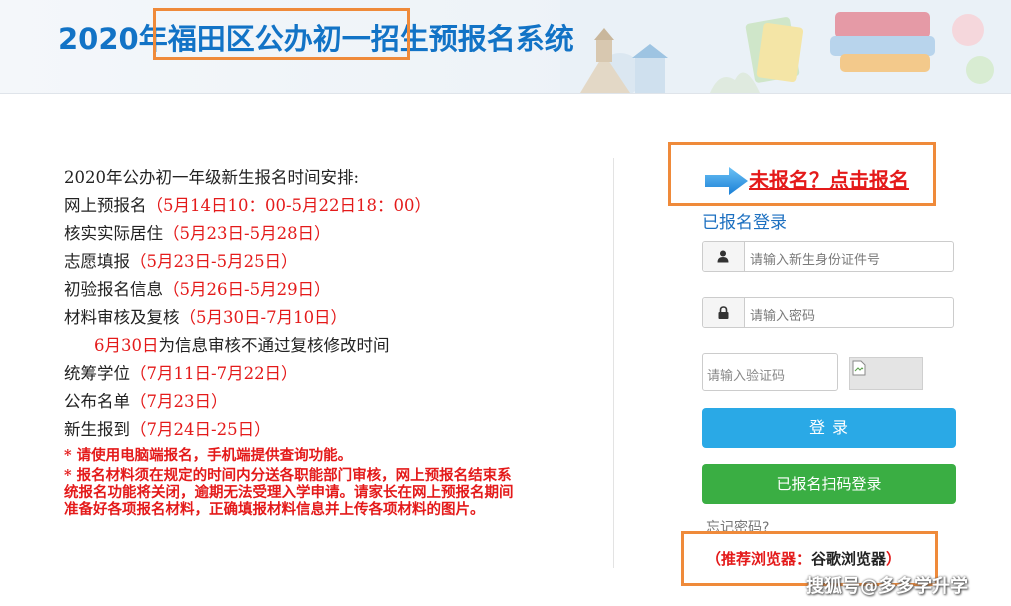  I want to click on password-input: 请输入密码, so click(782, 314).